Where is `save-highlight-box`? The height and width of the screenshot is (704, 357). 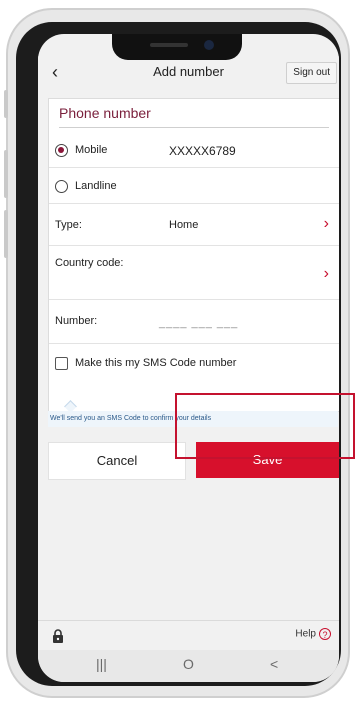 save-highlight-box is located at coordinates (265, 426).